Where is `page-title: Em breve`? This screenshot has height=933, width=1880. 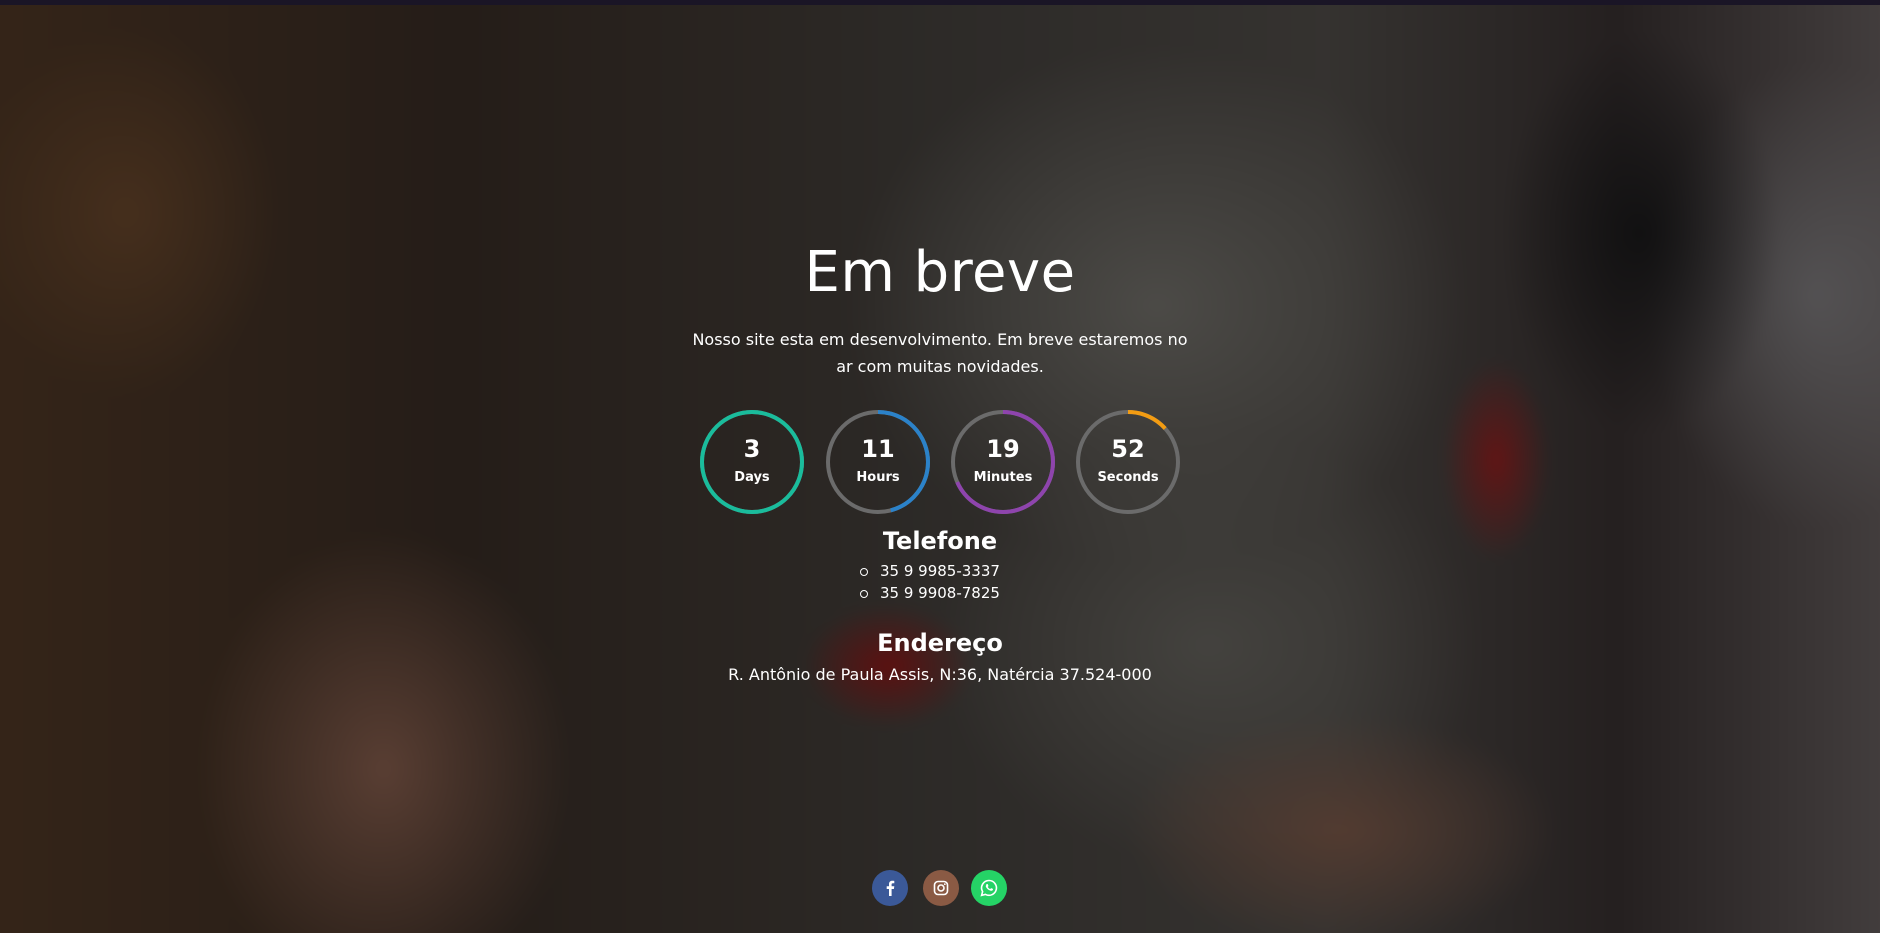
page-title: Em breve is located at coordinates (940, 272).